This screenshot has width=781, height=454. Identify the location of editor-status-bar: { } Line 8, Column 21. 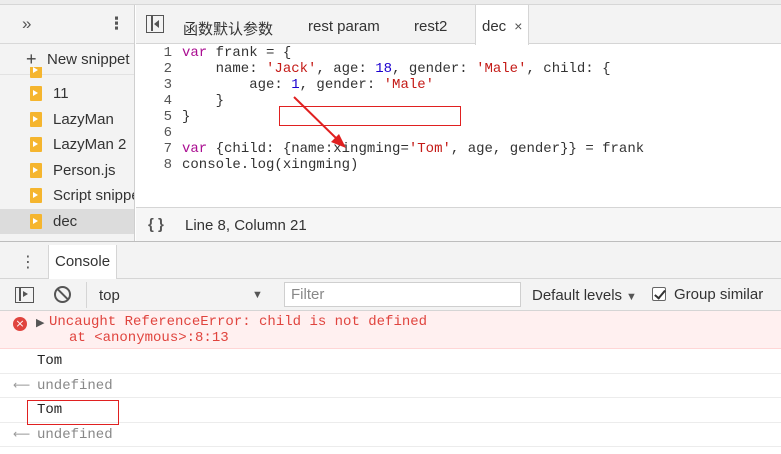
(458, 224).